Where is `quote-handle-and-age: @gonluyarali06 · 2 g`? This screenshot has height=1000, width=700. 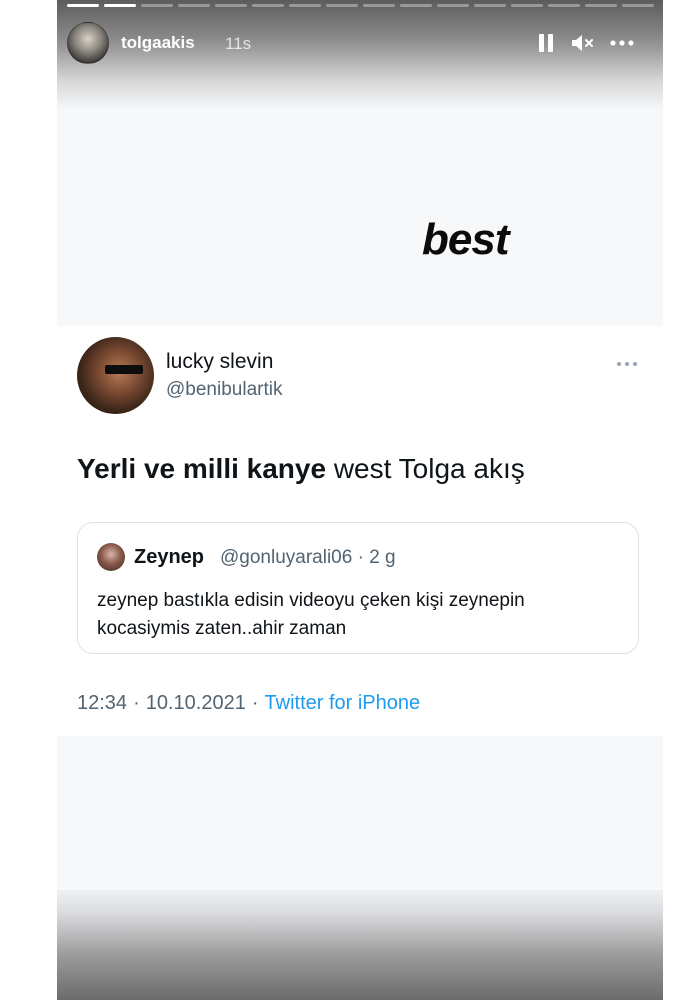 quote-handle-and-age: @gonluyarali06 · 2 g is located at coordinates (308, 557).